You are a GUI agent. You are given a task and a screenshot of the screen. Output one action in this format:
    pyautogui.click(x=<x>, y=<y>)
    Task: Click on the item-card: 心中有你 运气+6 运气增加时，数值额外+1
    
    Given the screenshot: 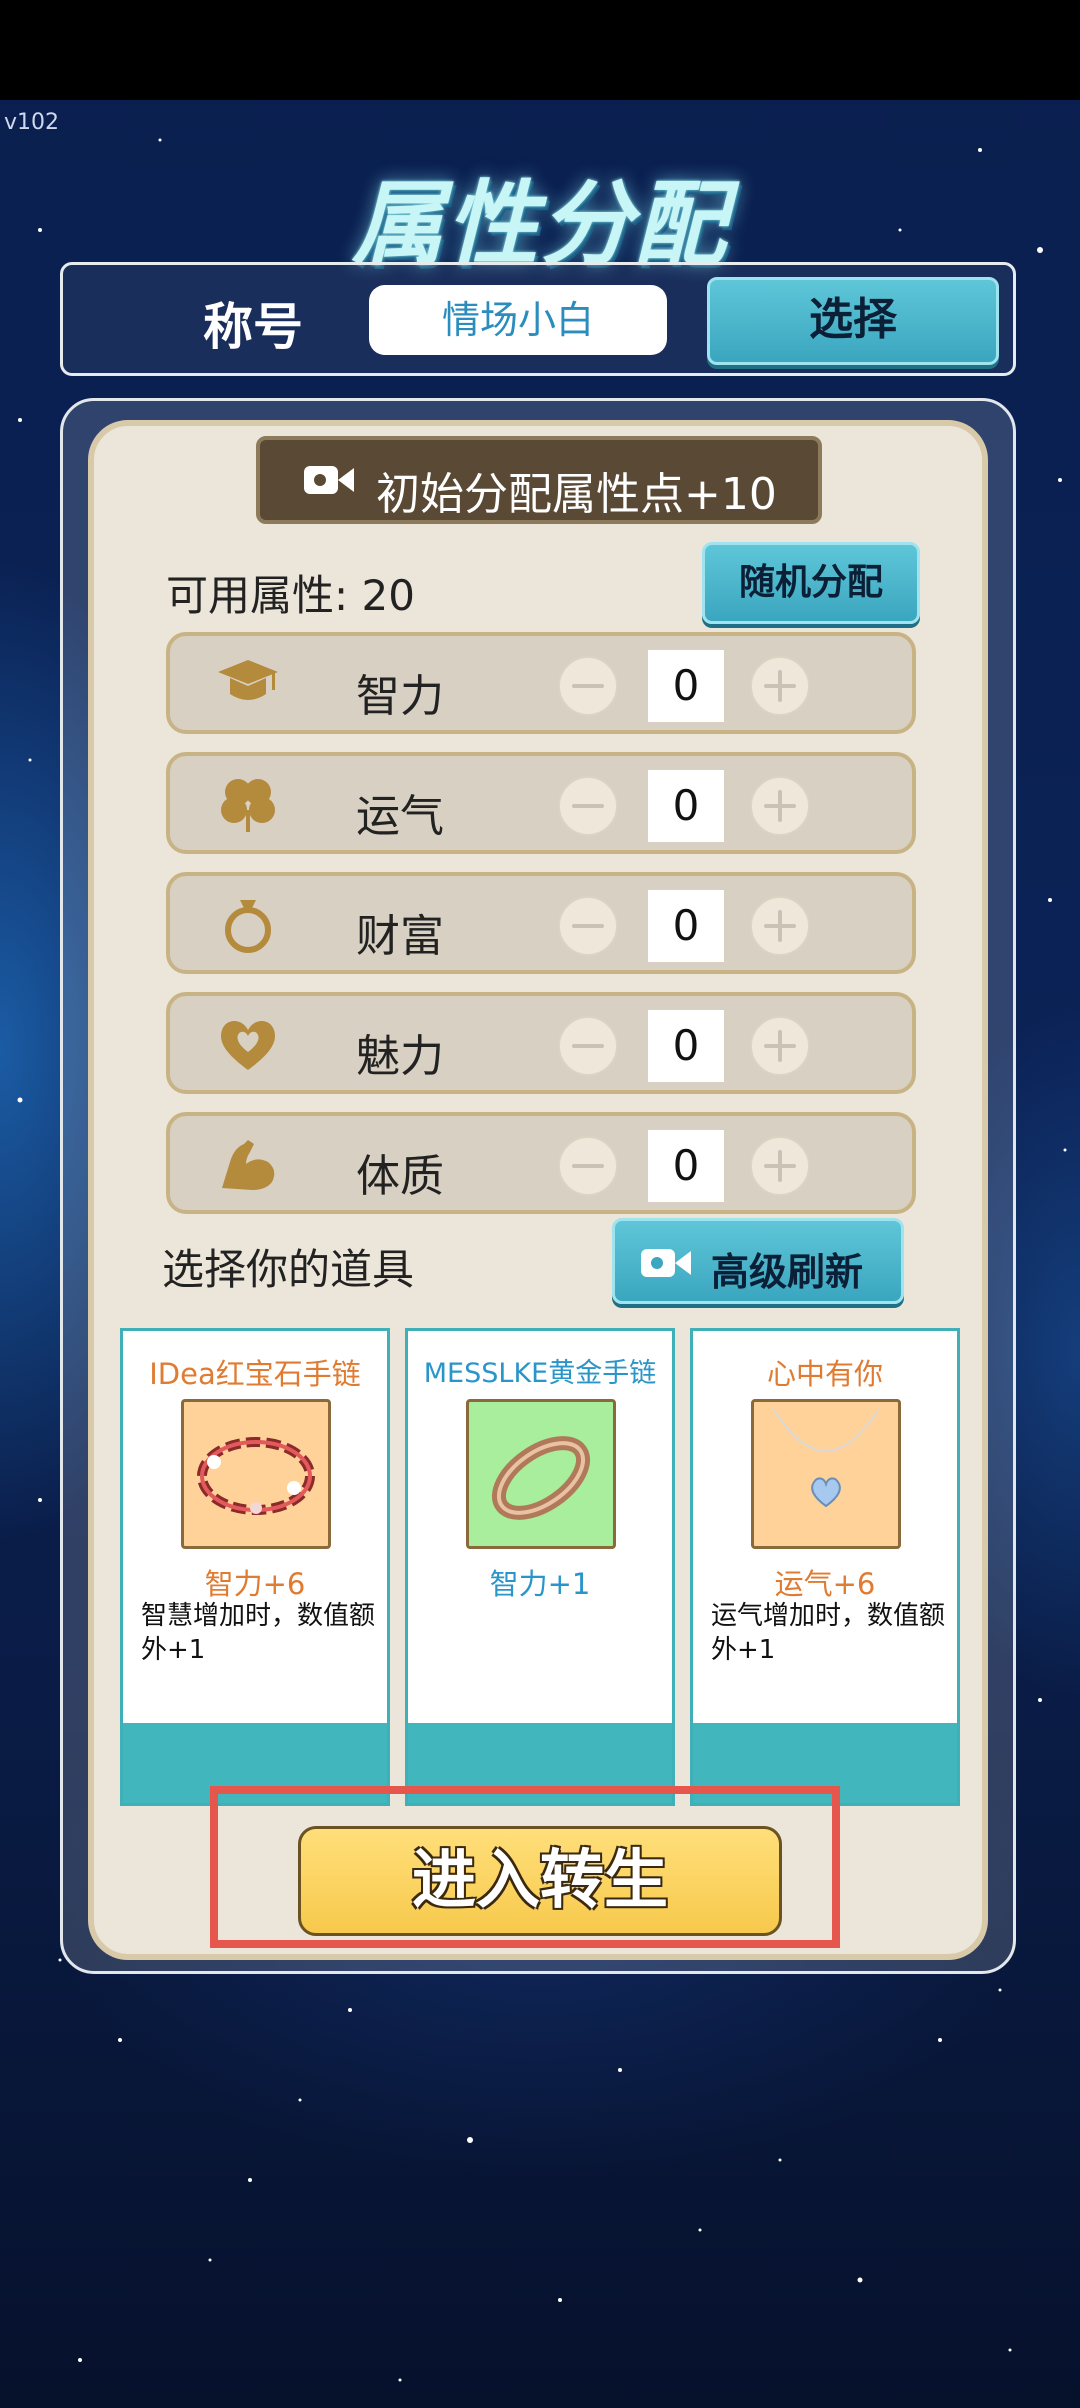 What is the action you would take?
    pyautogui.click(x=825, y=1567)
    